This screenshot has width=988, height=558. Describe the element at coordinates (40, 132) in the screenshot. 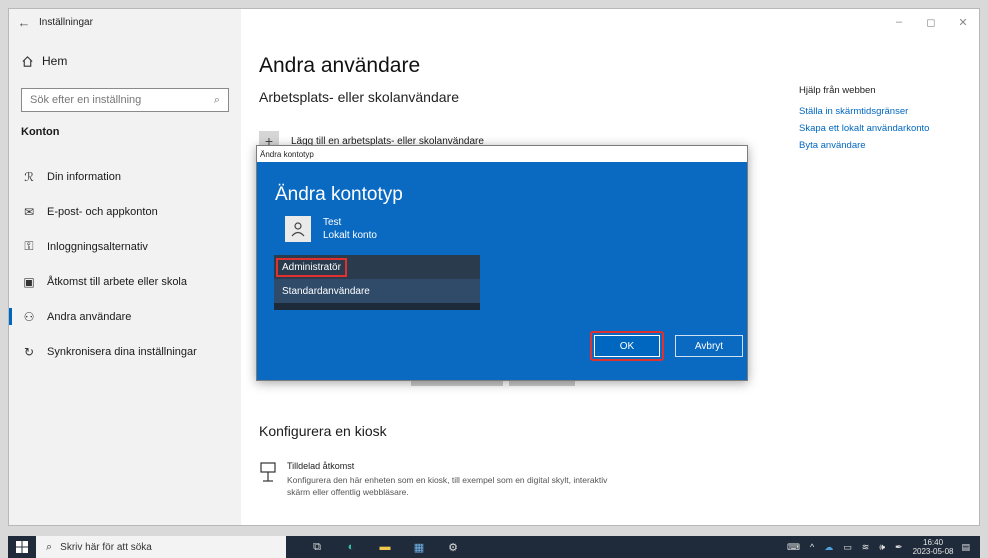

I see `section-label: Konton` at that location.